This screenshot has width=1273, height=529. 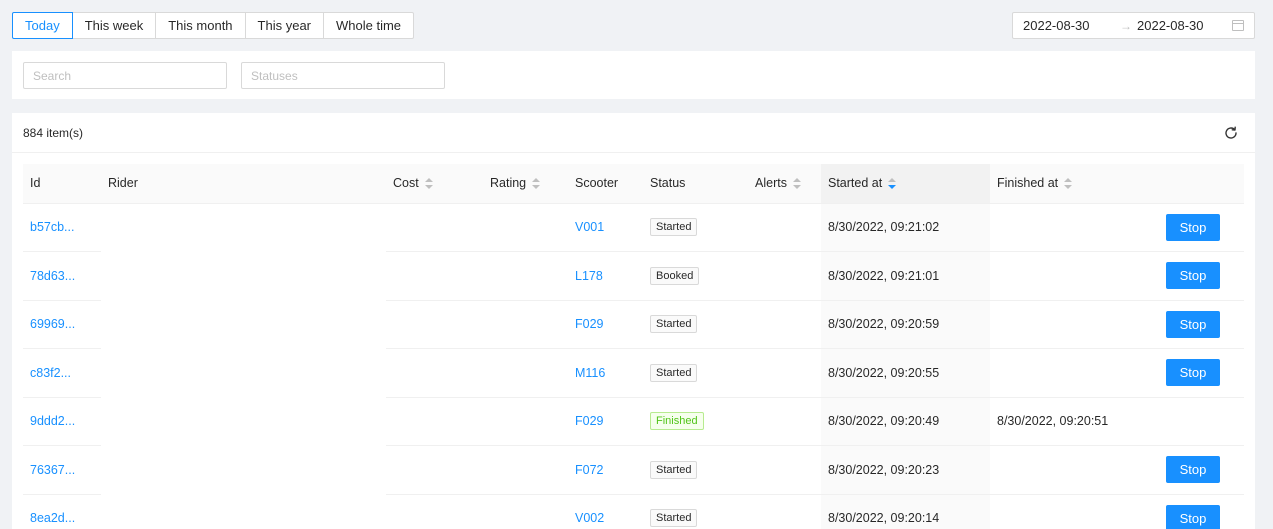 What do you see at coordinates (605, 511) in the screenshot?
I see `scooter-cell: V002` at bounding box center [605, 511].